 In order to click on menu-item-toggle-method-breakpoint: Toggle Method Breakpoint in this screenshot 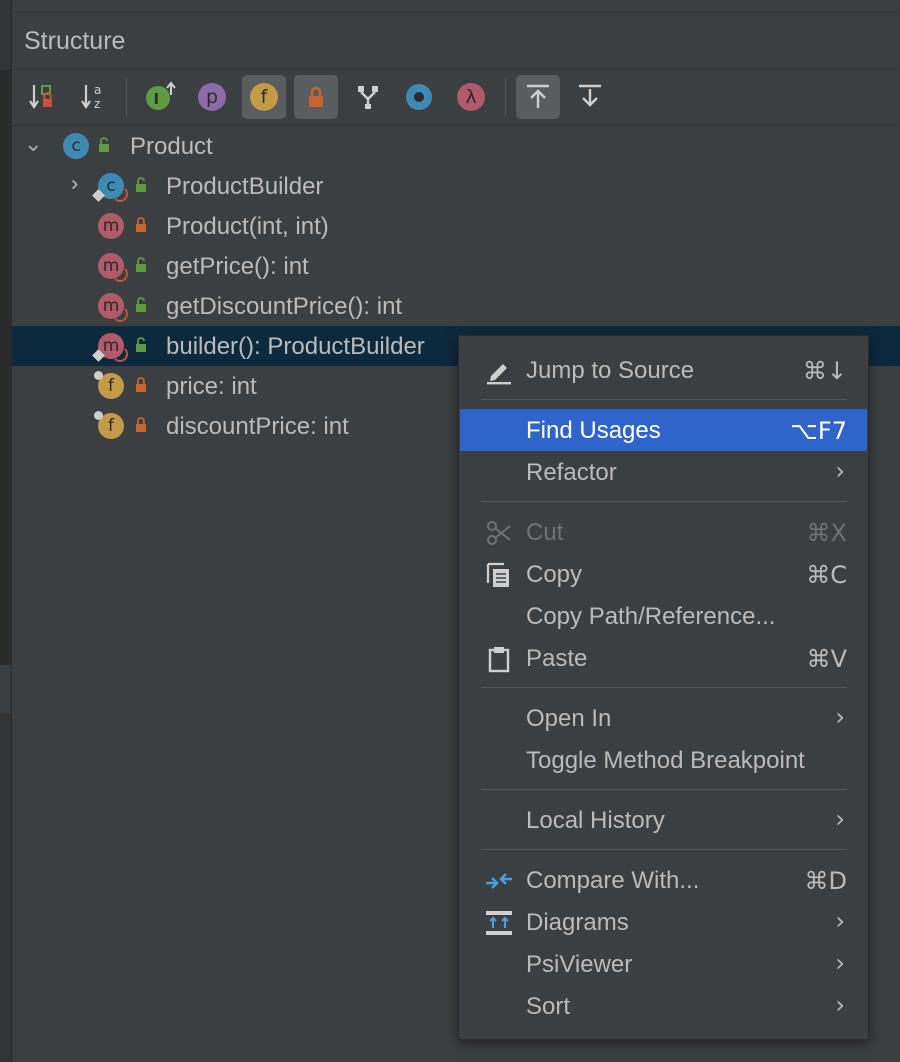, I will do `click(663, 760)`.